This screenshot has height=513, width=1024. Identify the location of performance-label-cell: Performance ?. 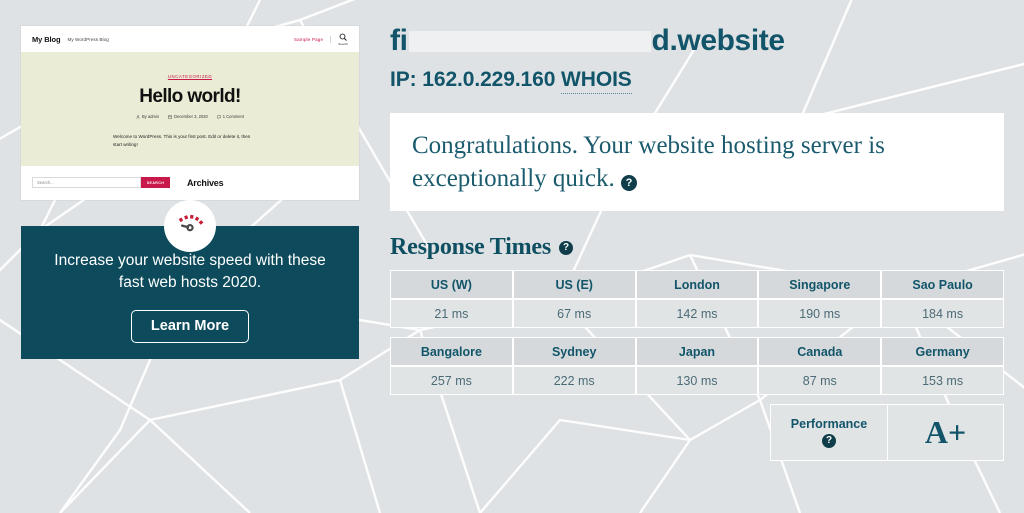
(829, 432).